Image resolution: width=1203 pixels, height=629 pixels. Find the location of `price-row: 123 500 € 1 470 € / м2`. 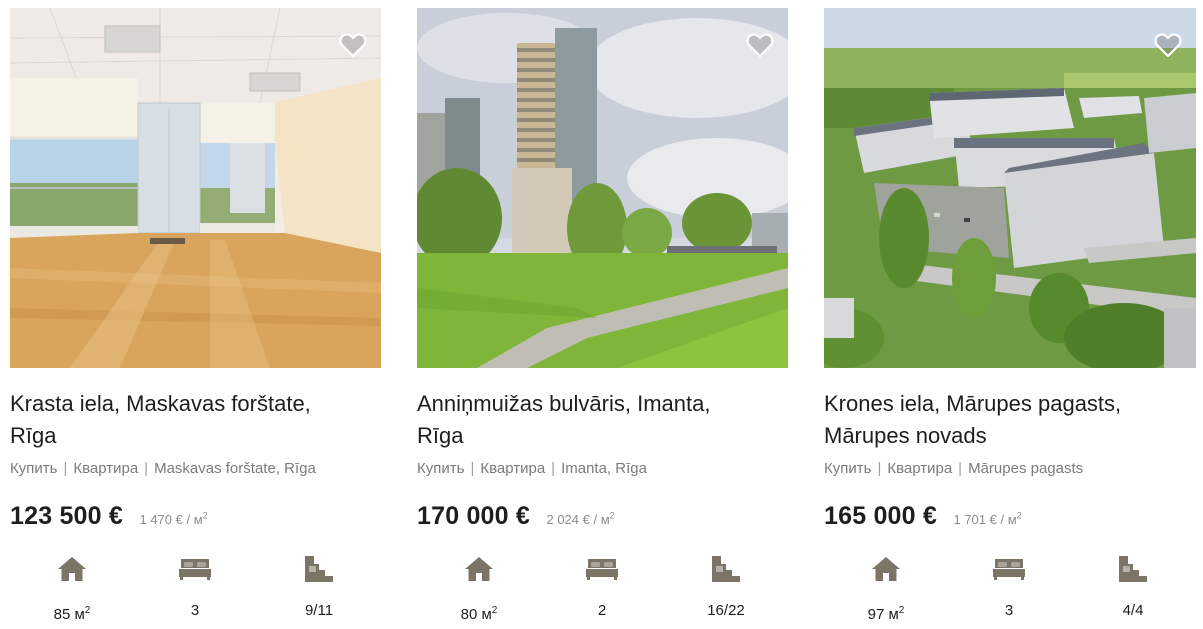

price-row: 123 500 € 1 470 € / м2 is located at coordinates (109, 516).